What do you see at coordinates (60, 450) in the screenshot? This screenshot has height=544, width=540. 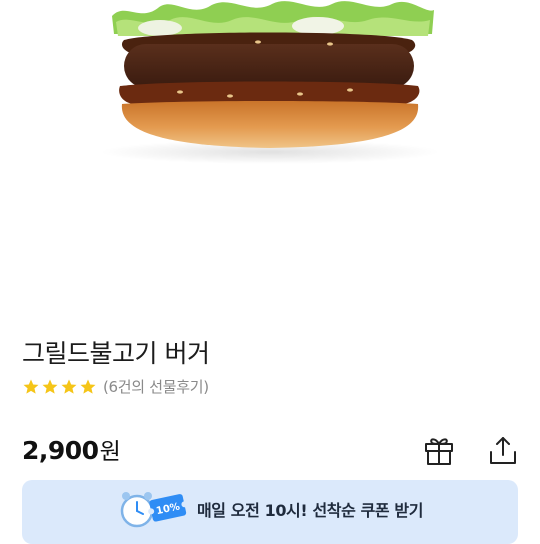 I see `price-value: 2,900` at bounding box center [60, 450].